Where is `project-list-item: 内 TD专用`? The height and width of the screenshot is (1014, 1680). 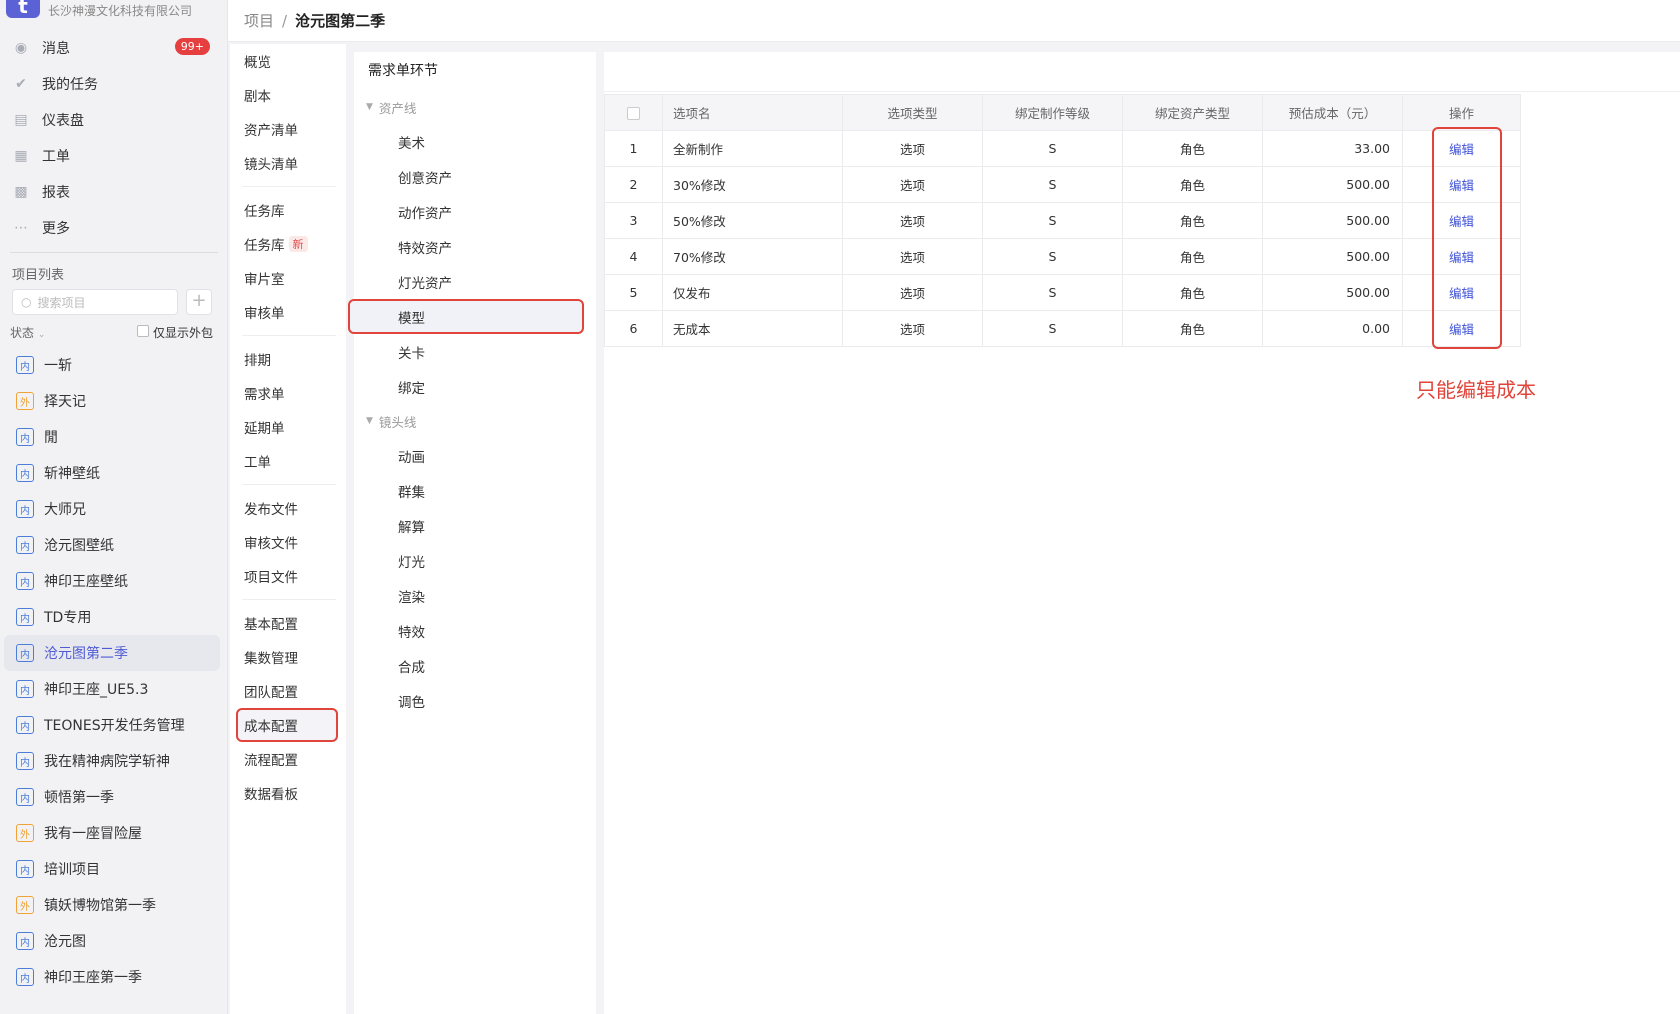 project-list-item: 内 TD专用 is located at coordinates (112, 617).